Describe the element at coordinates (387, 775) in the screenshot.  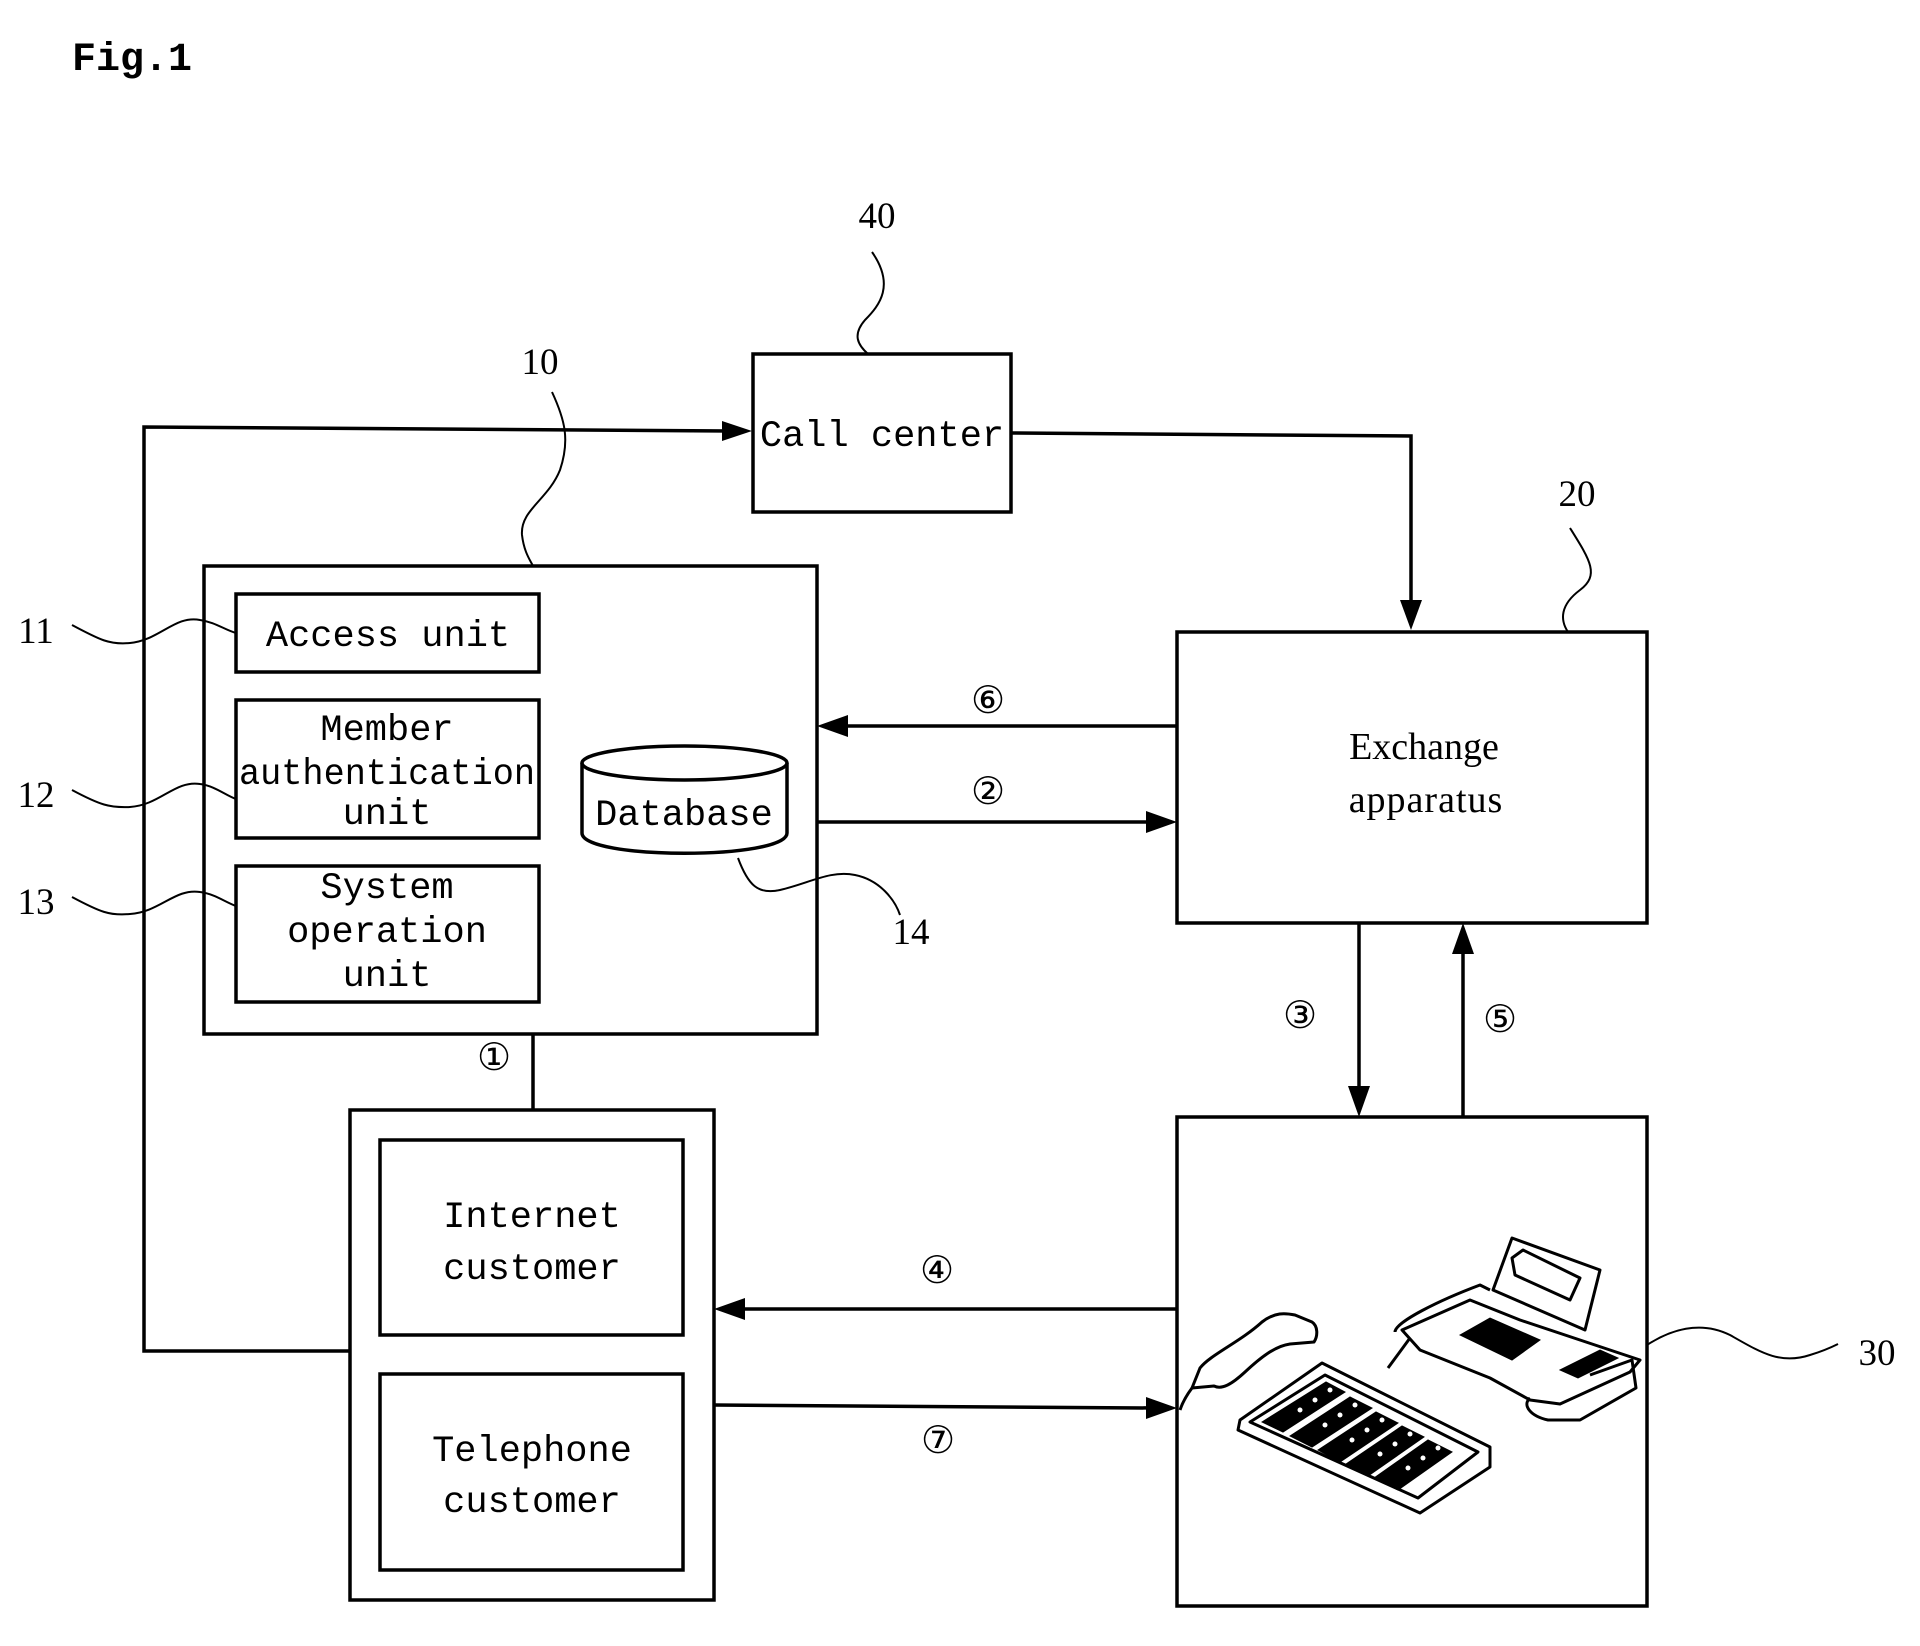
I see `member-auth-label-line2: authentication` at that location.